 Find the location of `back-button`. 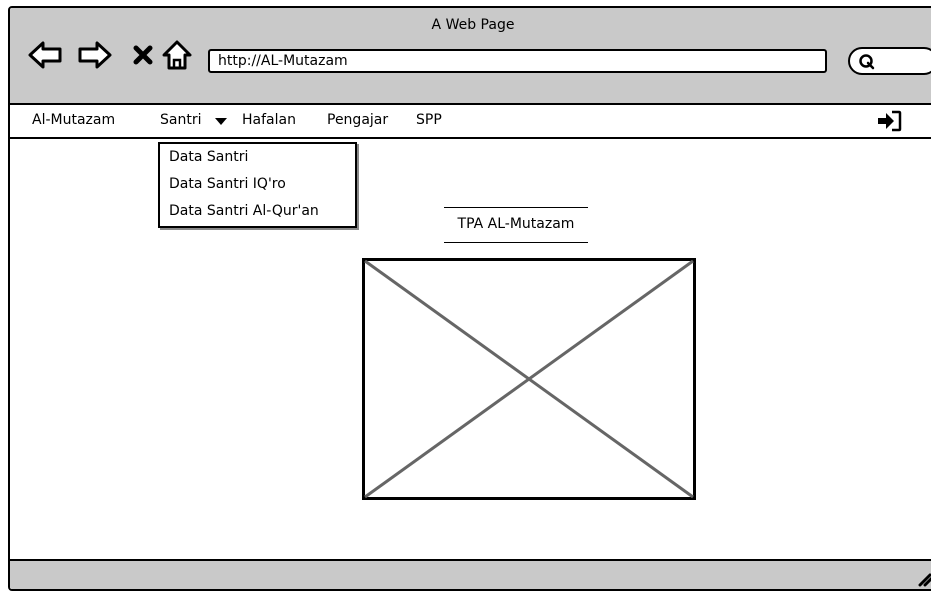

back-button is located at coordinates (45, 55).